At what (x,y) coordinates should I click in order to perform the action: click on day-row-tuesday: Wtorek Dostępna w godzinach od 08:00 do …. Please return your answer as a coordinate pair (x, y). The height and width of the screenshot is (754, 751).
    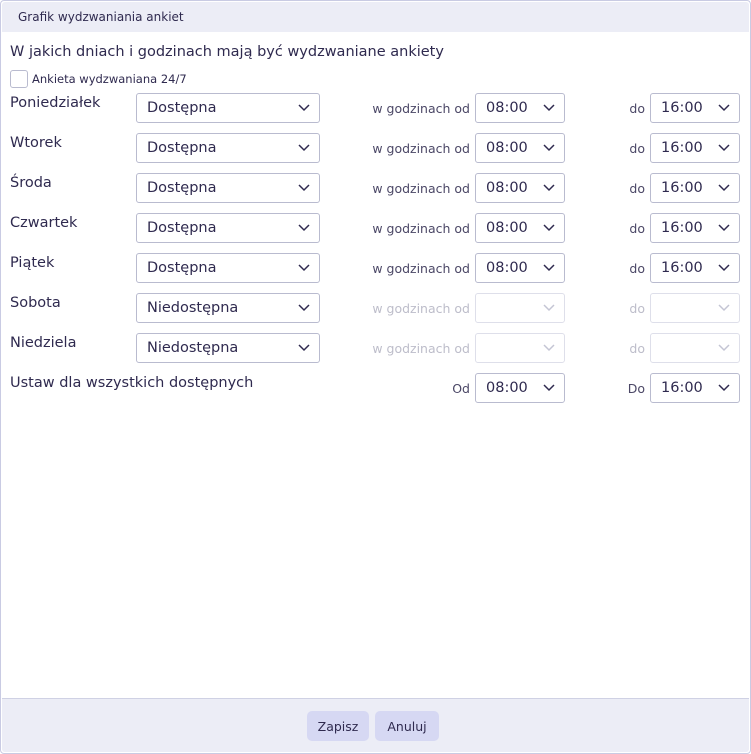
    Looking at the image, I should click on (376, 148).